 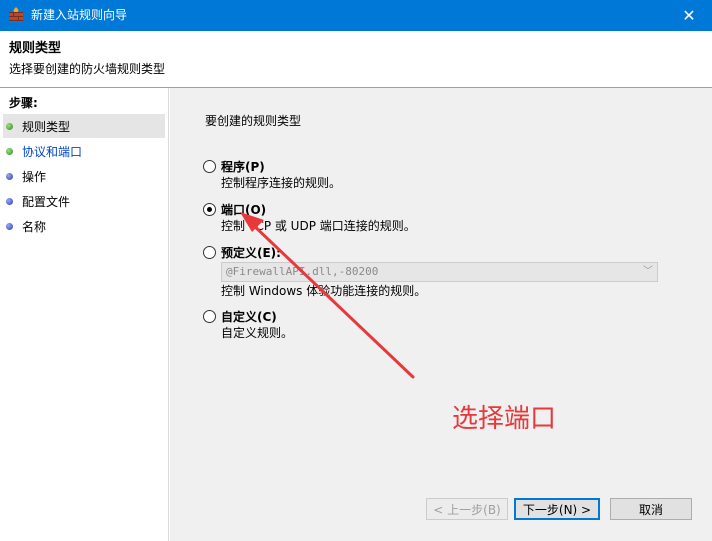 I want to click on option-title: 端口(O), so click(x=244, y=210).